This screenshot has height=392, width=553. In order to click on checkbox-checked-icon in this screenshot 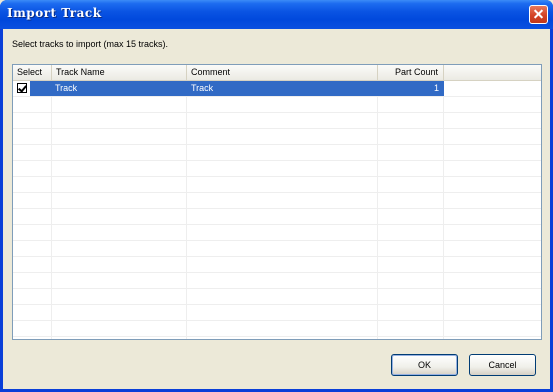, I will do `click(22, 88)`.